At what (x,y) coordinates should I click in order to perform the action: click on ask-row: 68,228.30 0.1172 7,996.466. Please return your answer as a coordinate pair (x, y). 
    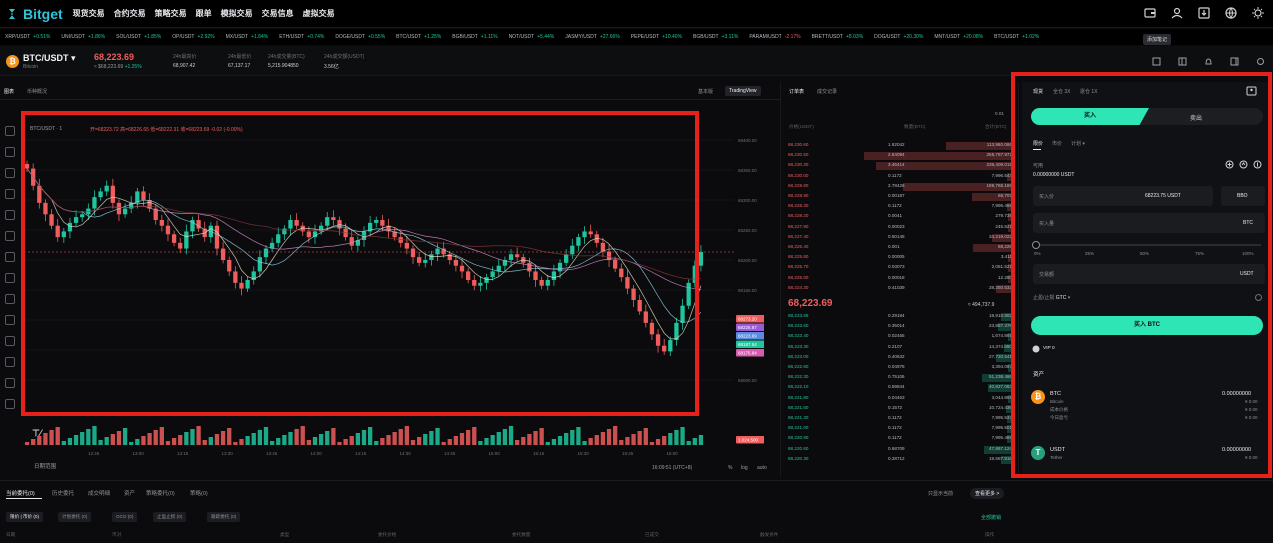
    Looking at the image, I should click on (900, 207).